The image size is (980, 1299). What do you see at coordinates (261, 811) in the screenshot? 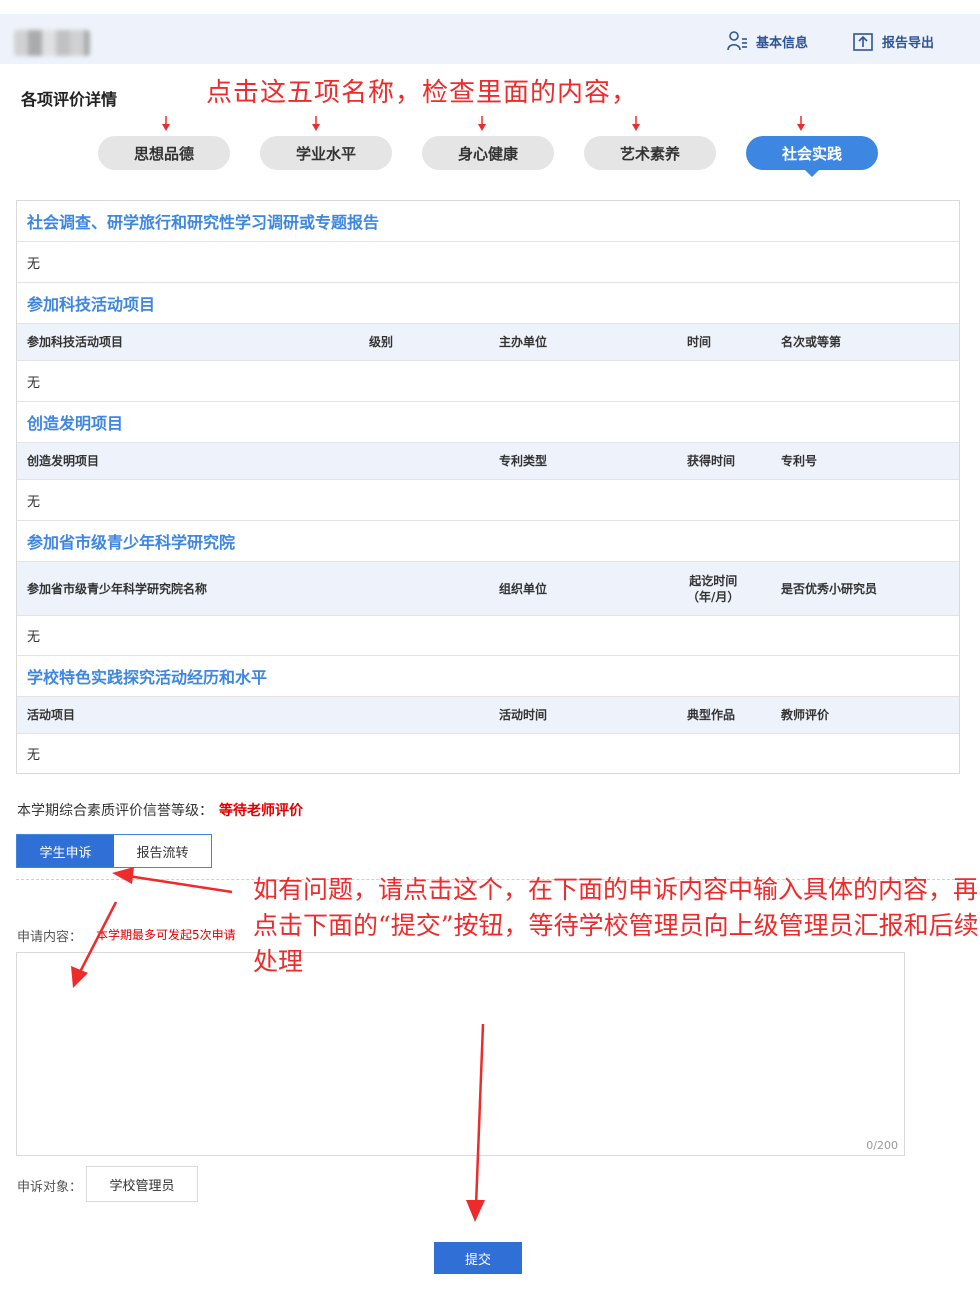
I see `credit-value: 等待老师评价` at bounding box center [261, 811].